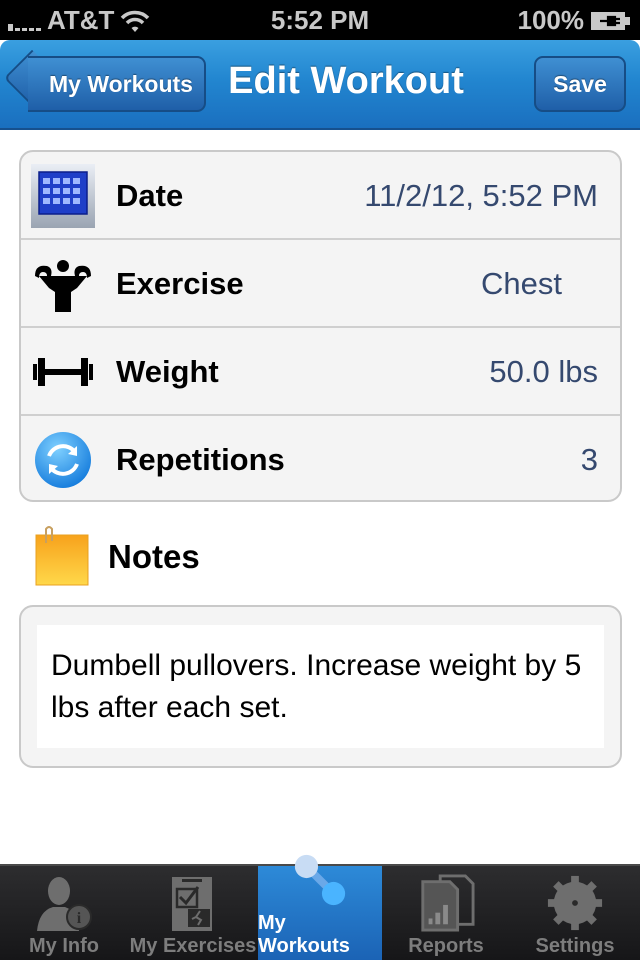 The height and width of the screenshot is (960, 640). I want to click on date-label: Date, so click(150, 195).